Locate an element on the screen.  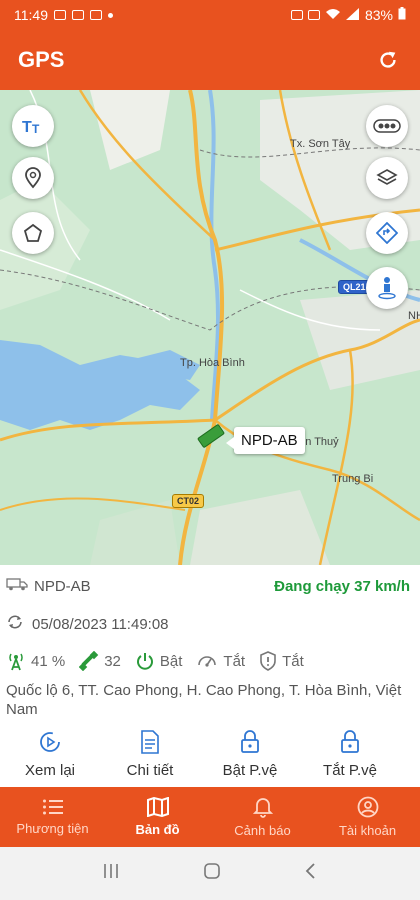
back-button is located at coordinates (311, 873).